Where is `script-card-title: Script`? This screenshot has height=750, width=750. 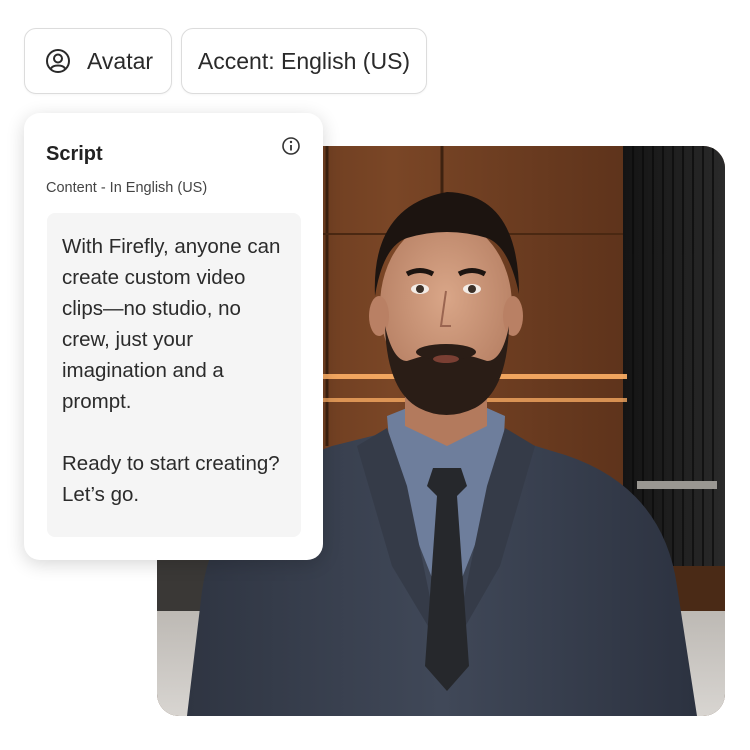
script-card-title: Script is located at coordinates (74, 154).